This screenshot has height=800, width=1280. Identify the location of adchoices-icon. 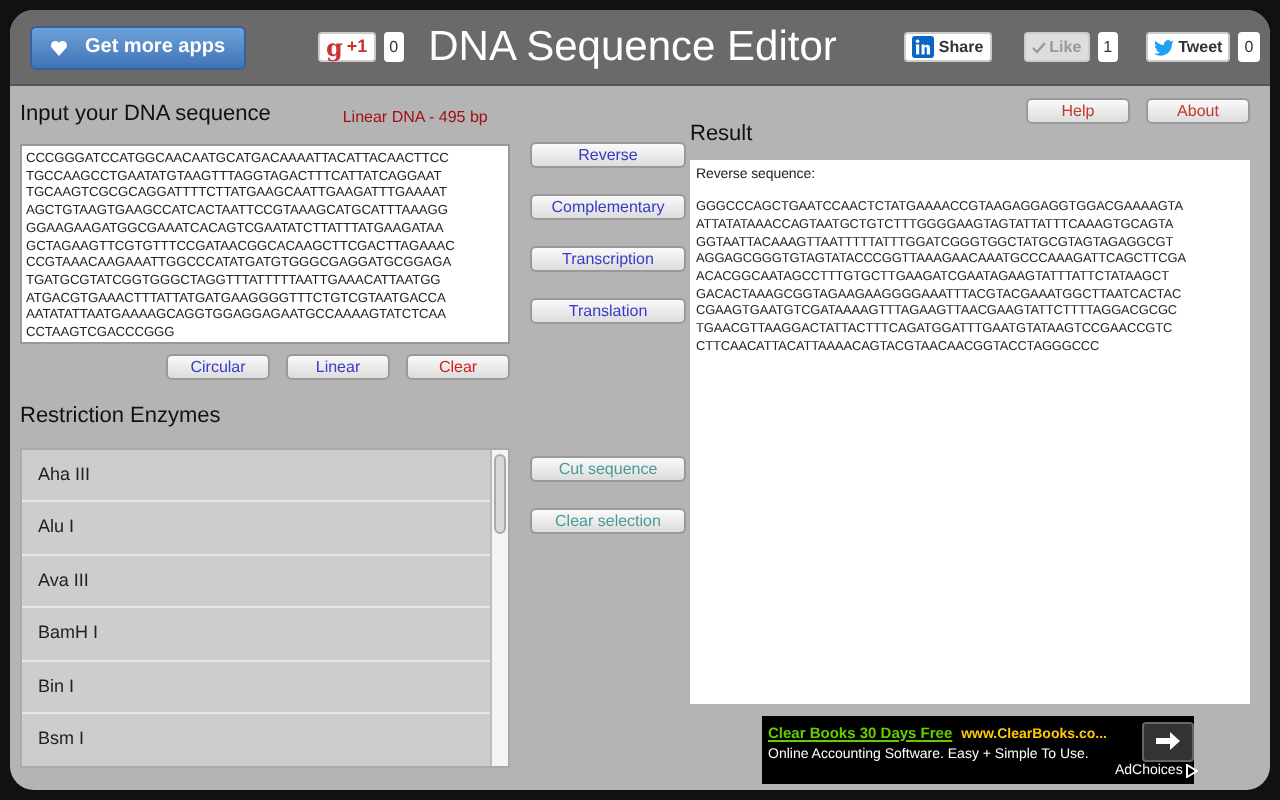
(1192, 771).